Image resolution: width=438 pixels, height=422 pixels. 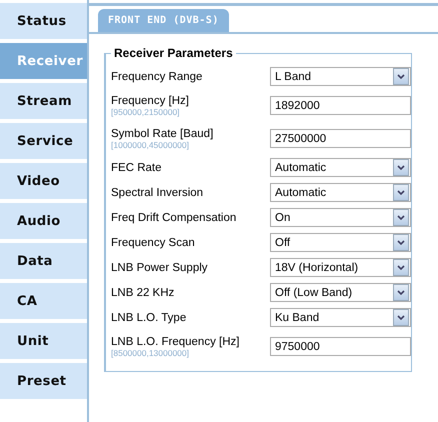 What do you see at coordinates (136, 168) in the screenshot?
I see `field-label: FEC Rate` at bounding box center [136, 168].